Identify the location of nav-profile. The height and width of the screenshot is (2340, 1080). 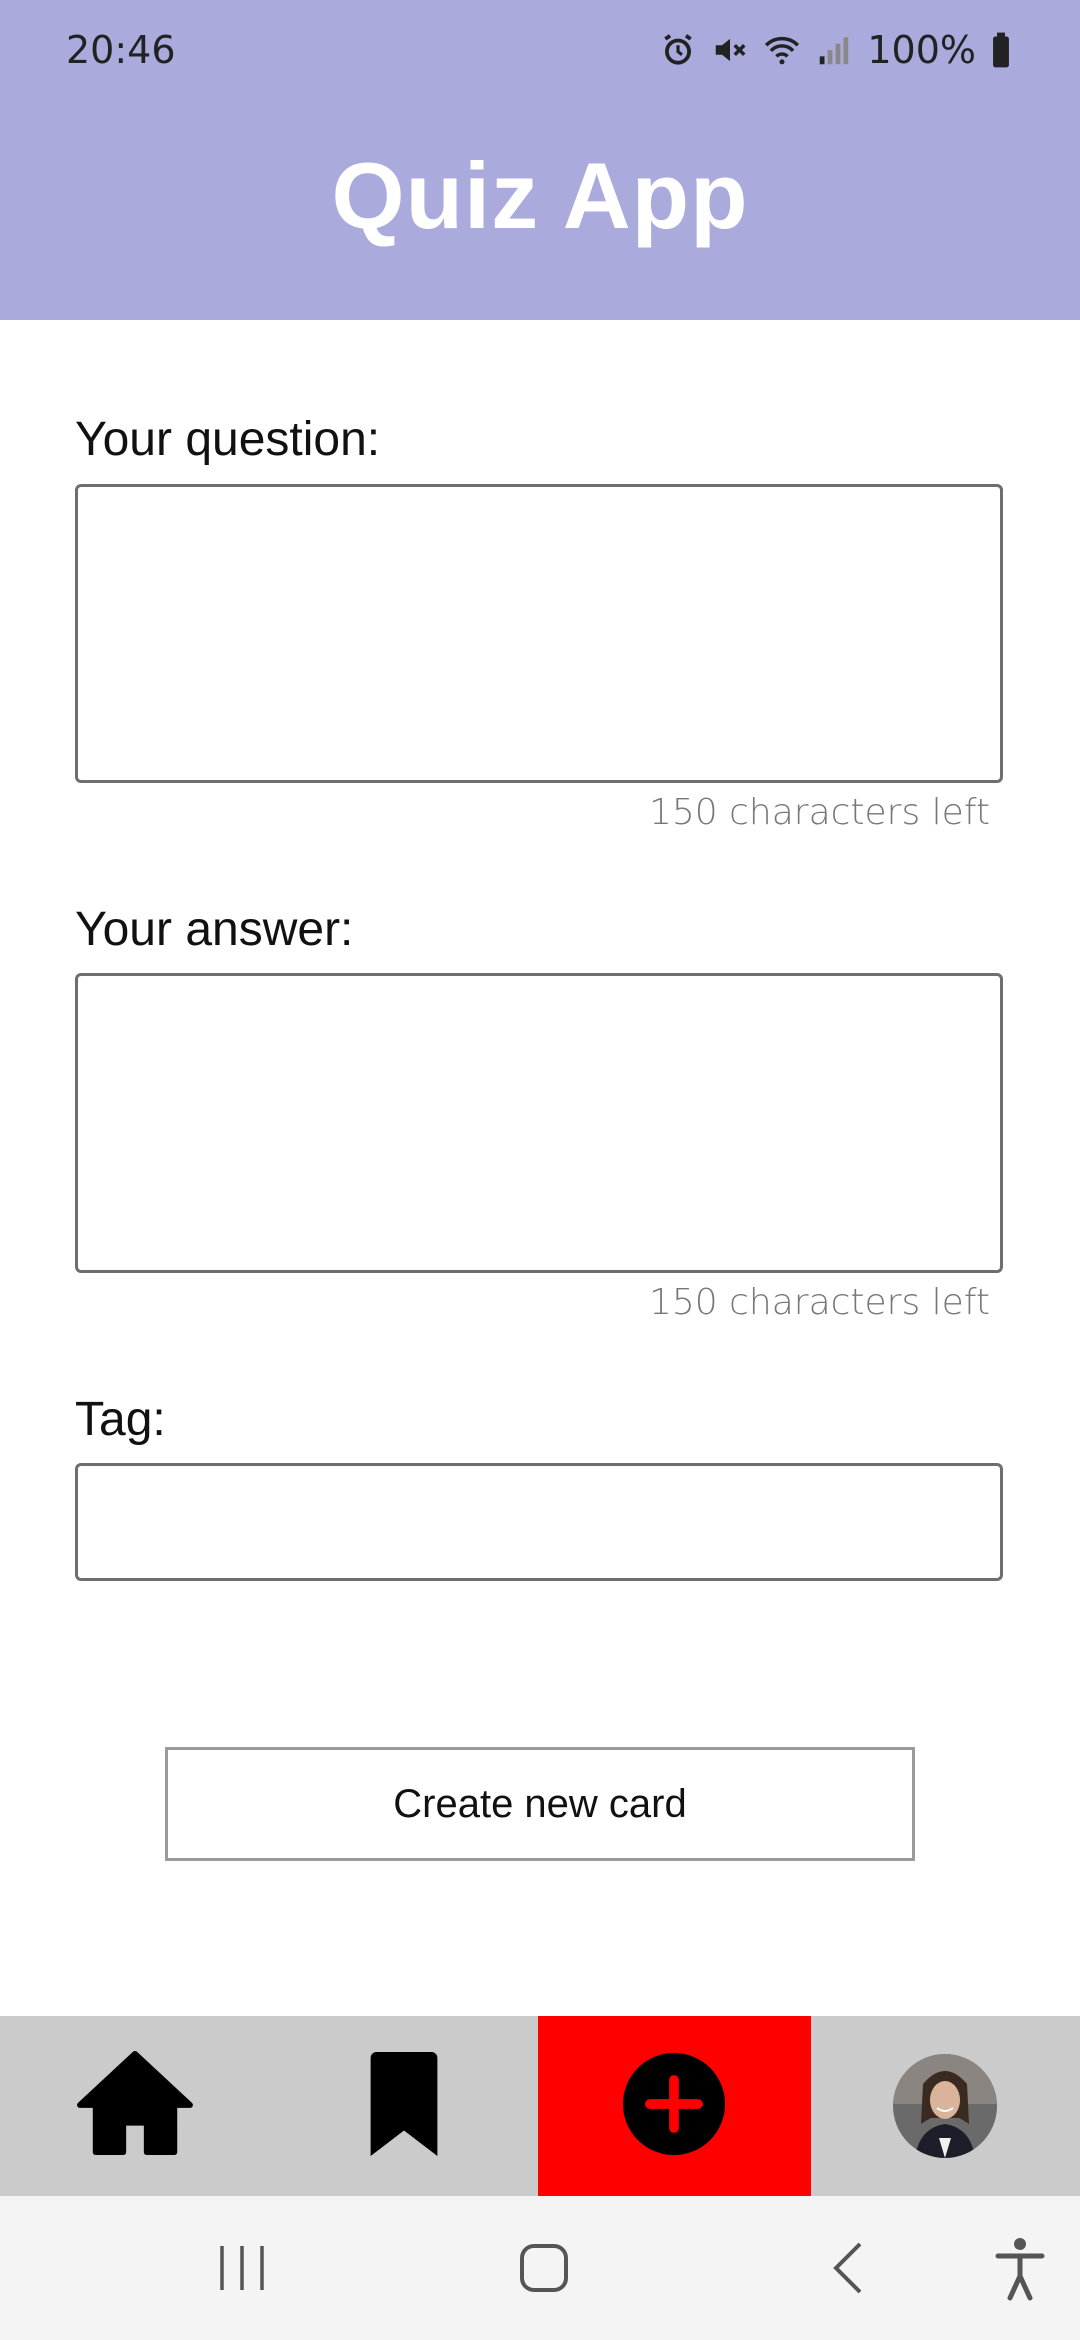
(945, 2106).